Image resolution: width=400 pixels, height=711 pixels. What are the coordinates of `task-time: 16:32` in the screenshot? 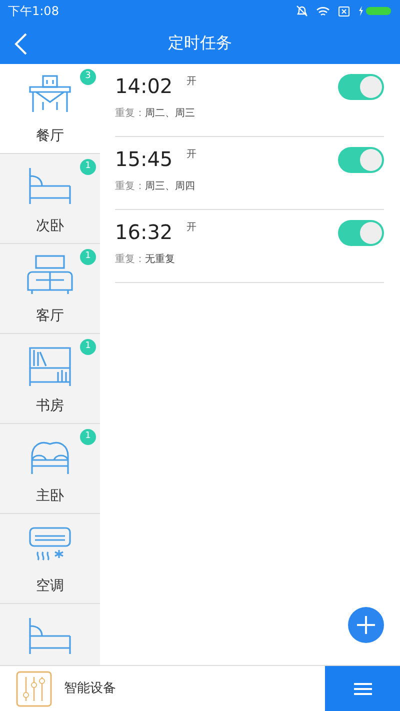 It's located at (144, 232).